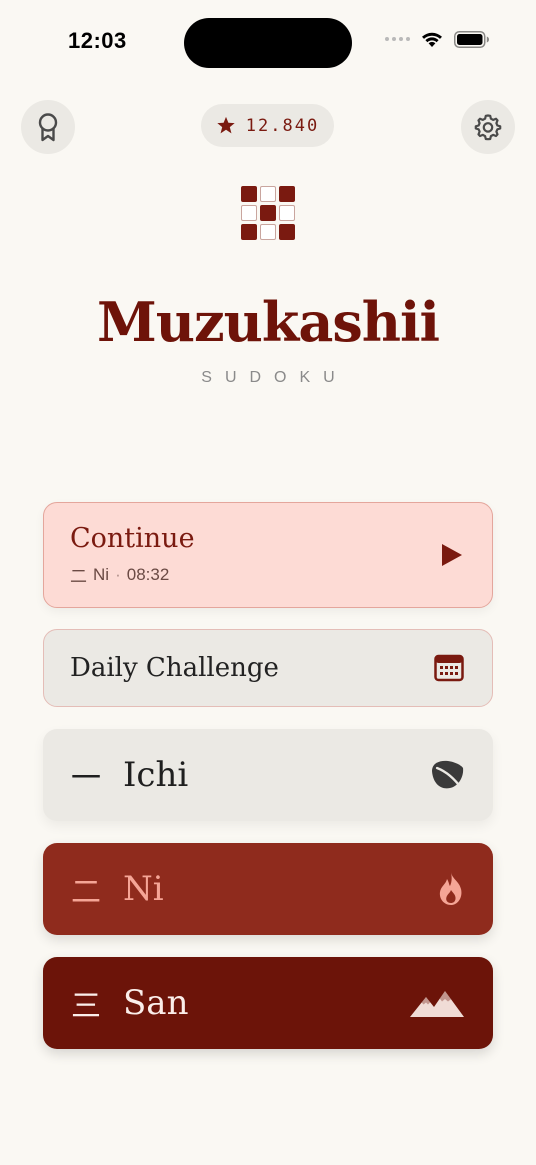  I want to click on star-icon, so click(226, 125).